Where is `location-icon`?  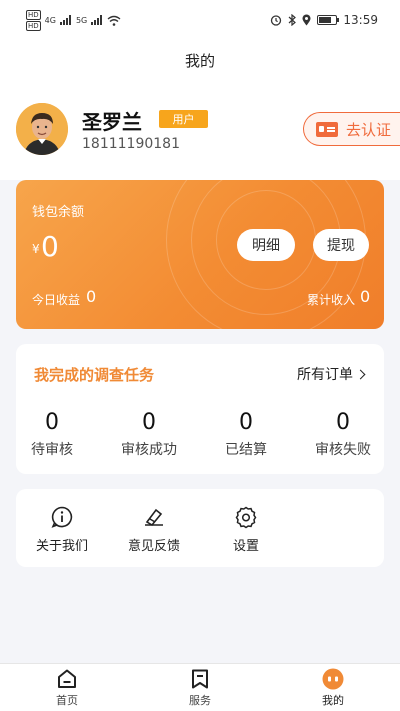
location-icon is located at coordinates (306, 20).